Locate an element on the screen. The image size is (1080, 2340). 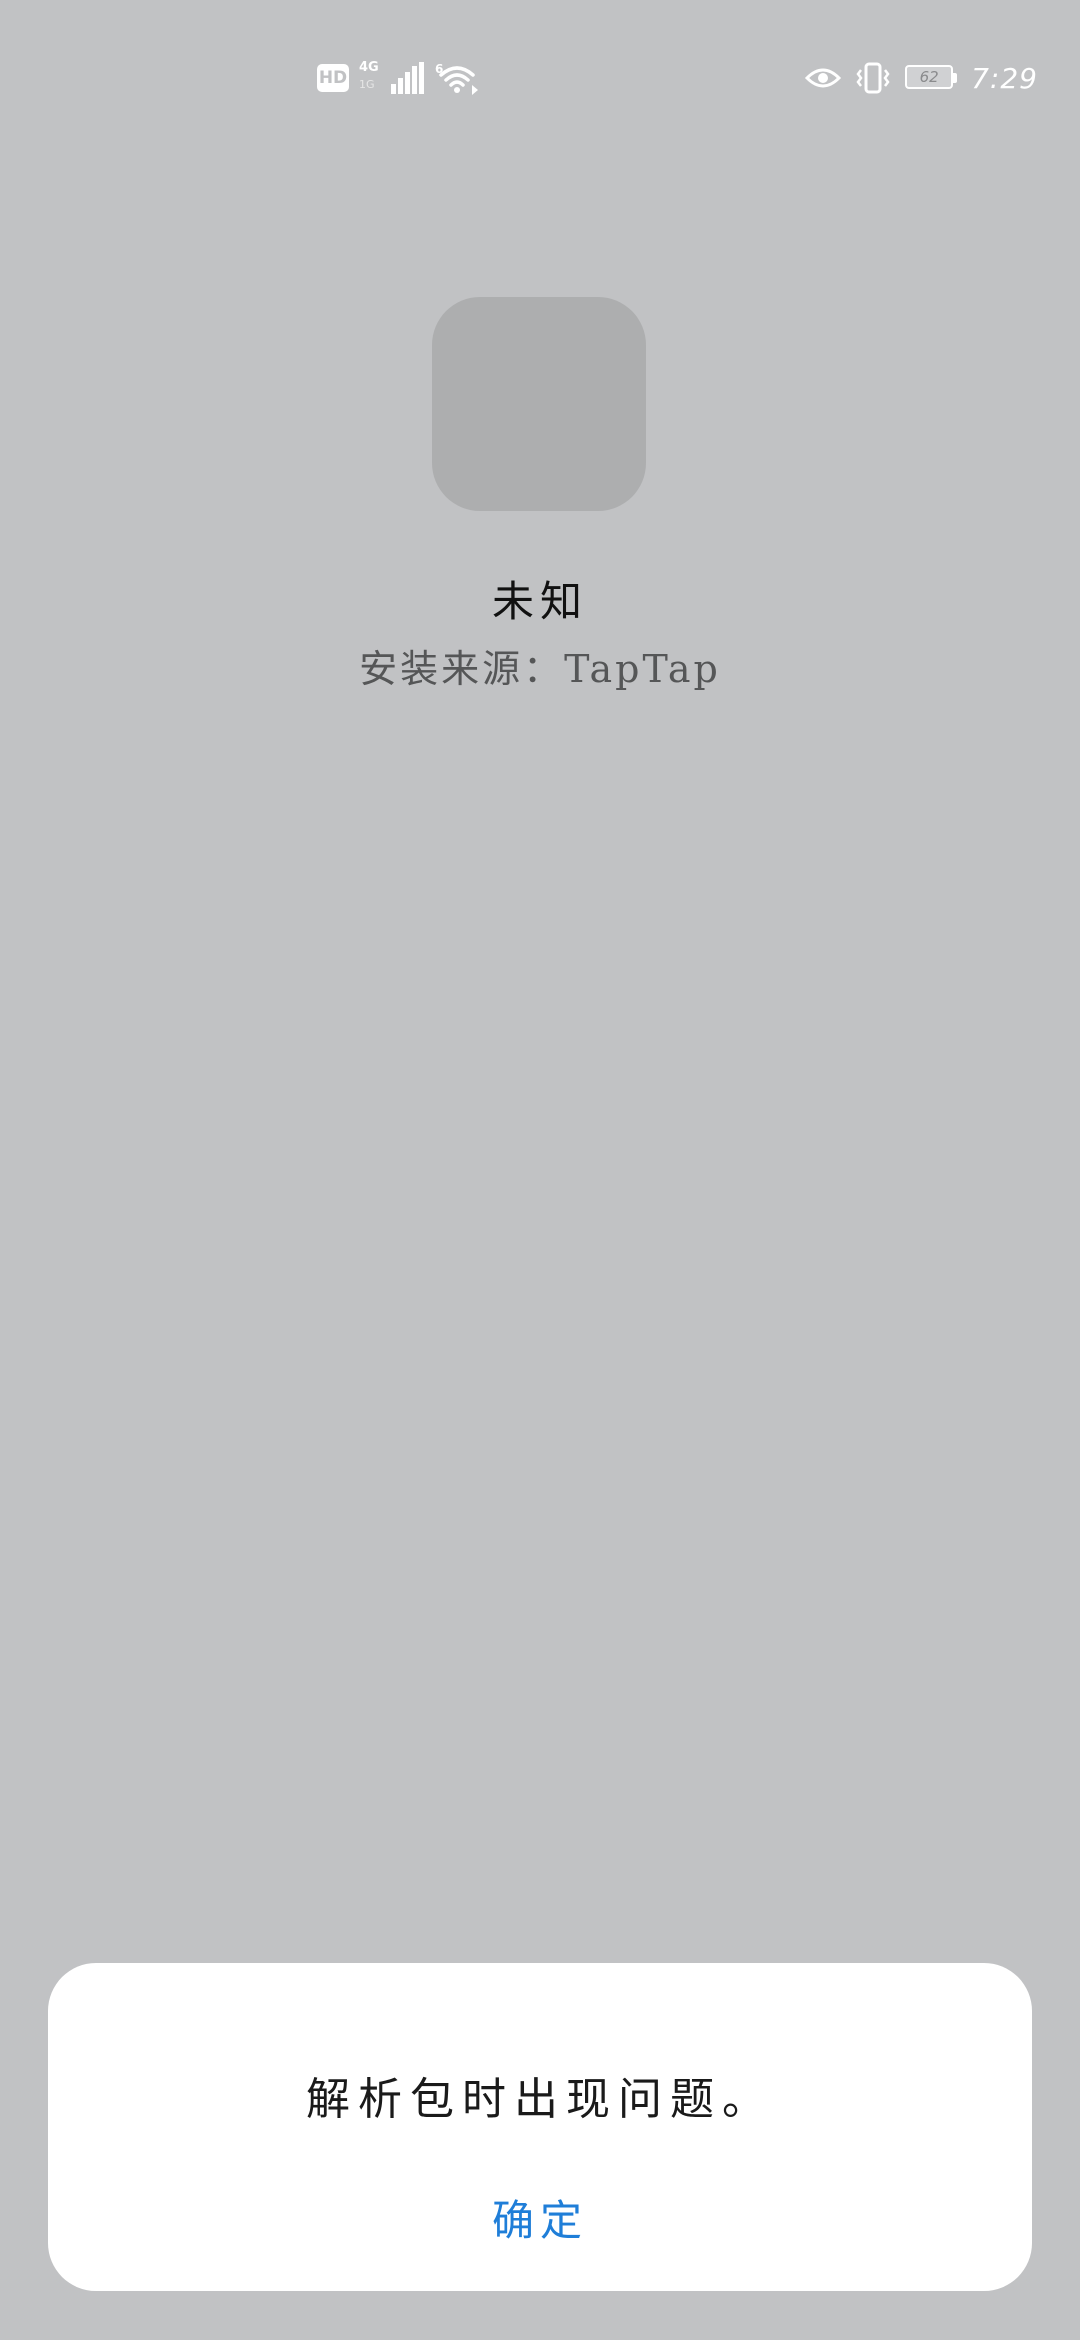
wifi-icon: 6 is located at coordinates (456, 78).